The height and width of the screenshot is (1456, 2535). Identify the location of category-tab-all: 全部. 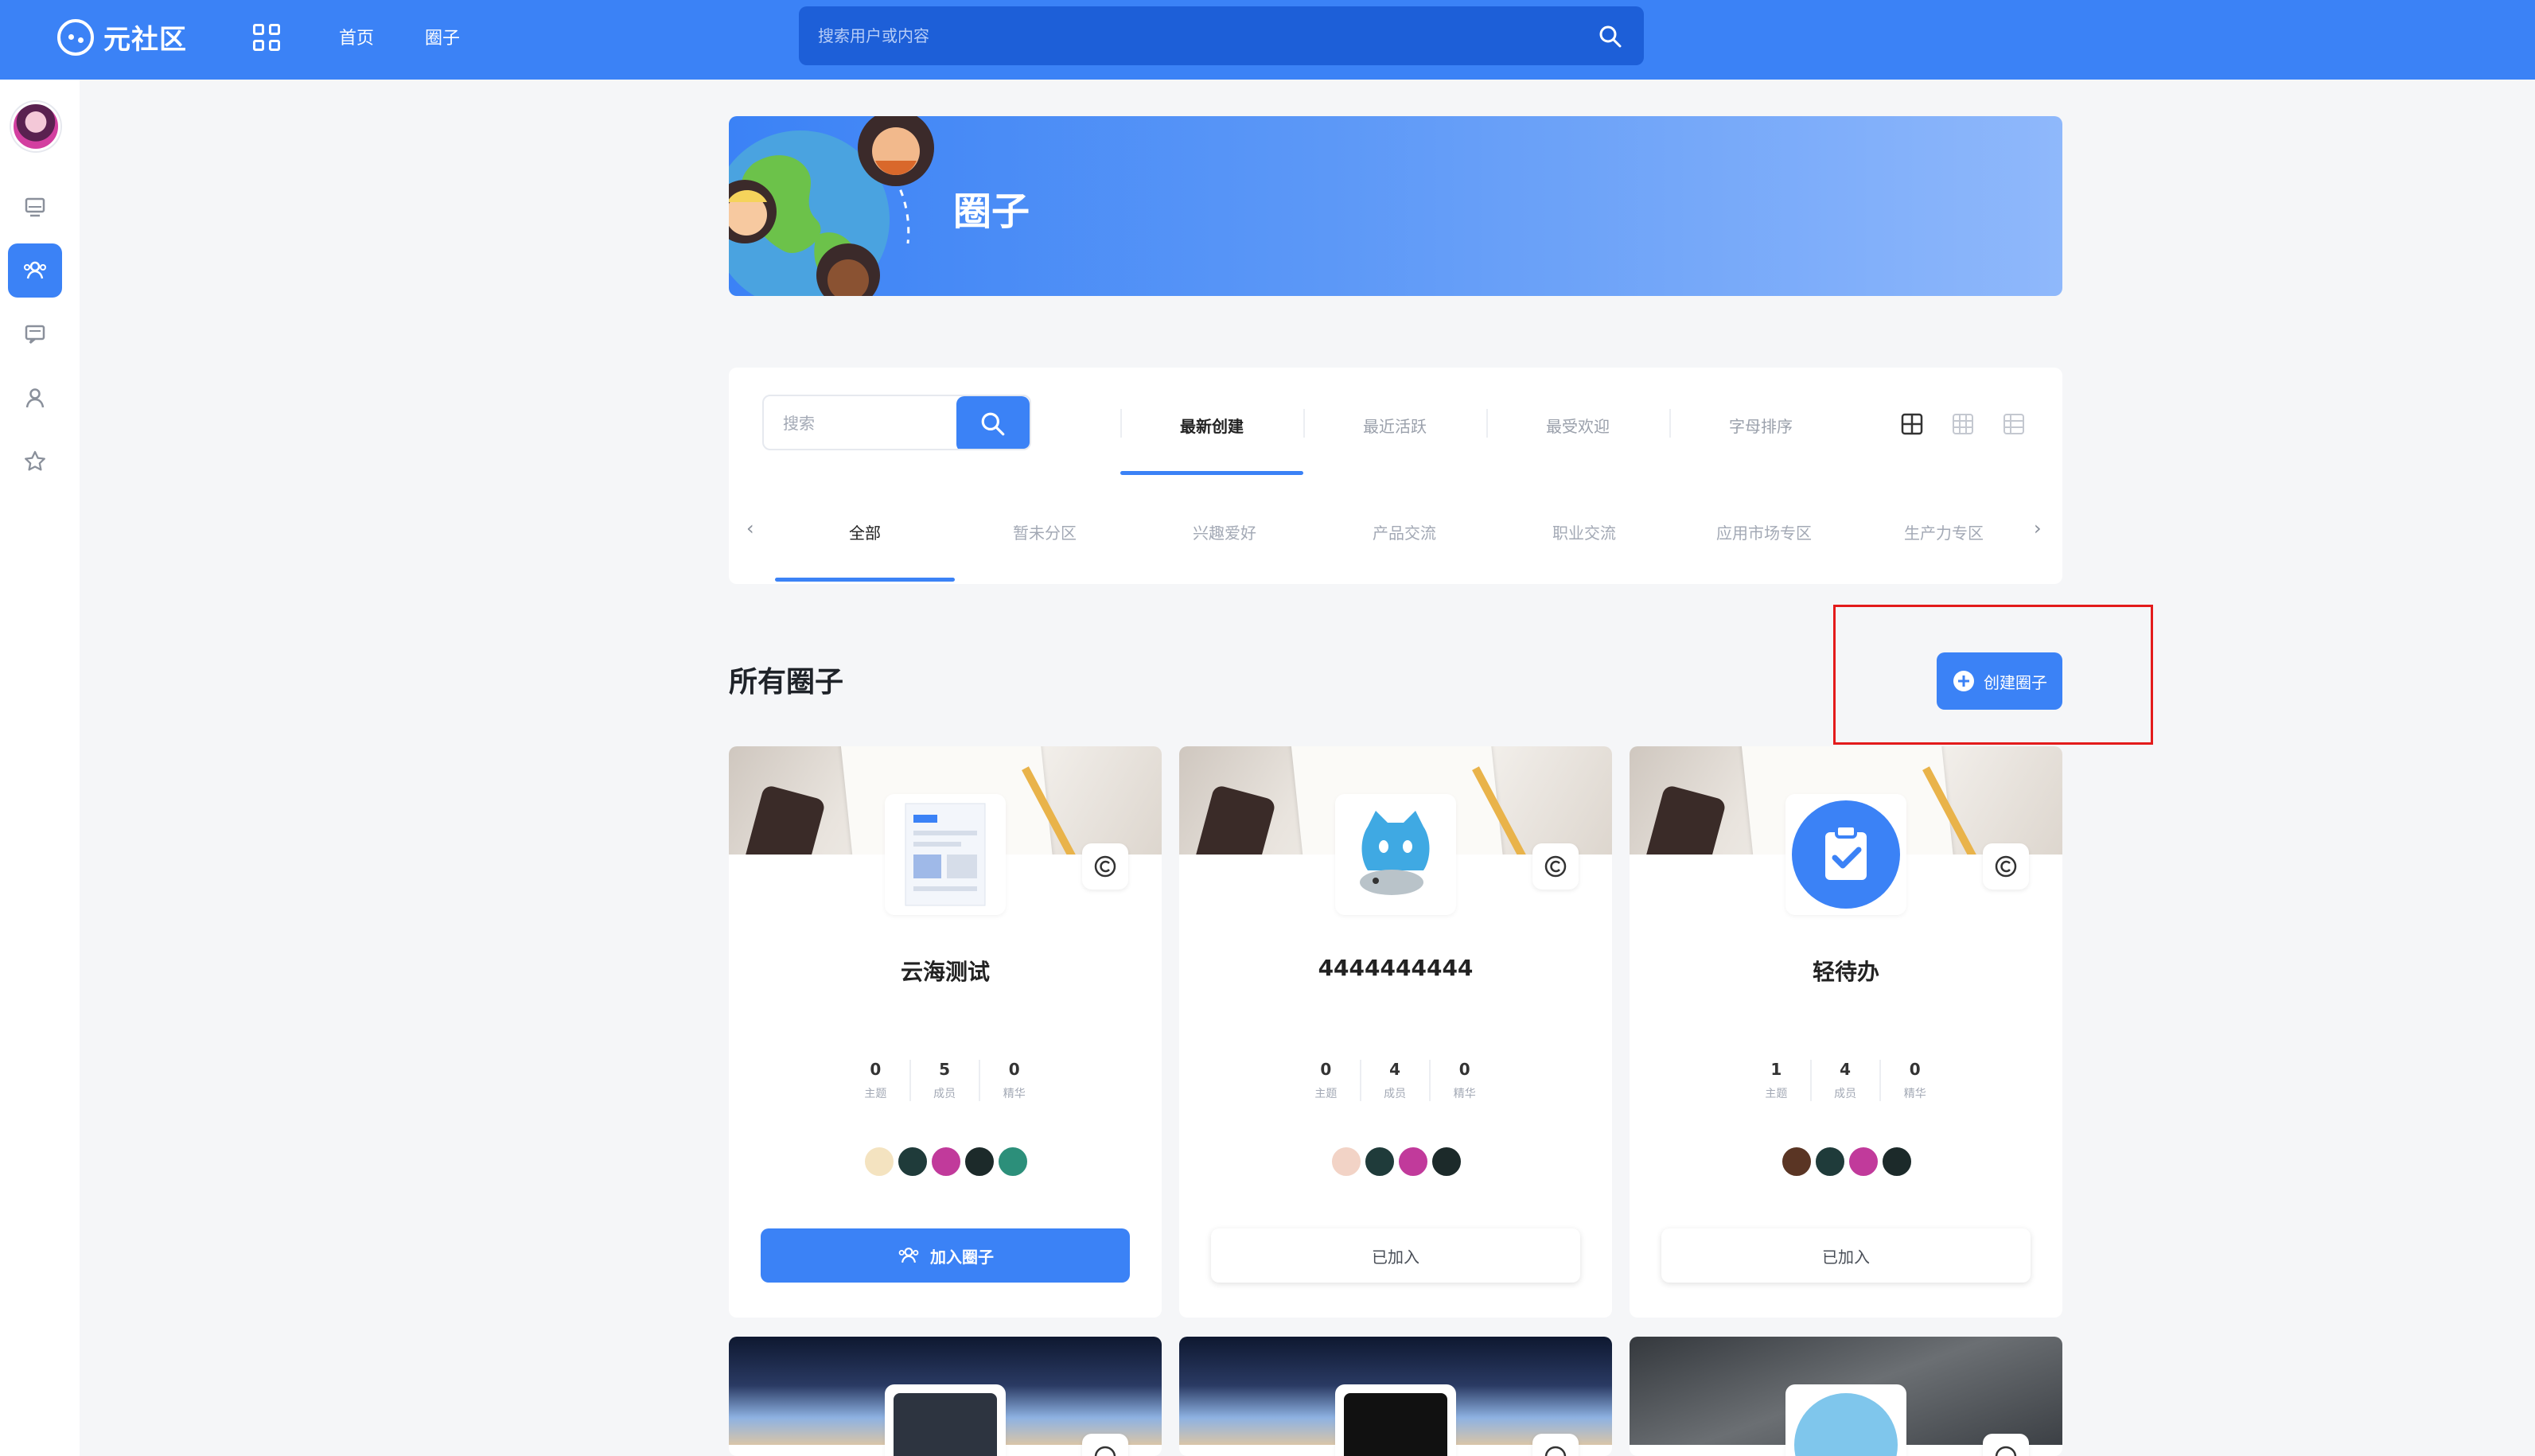
(865, 531).